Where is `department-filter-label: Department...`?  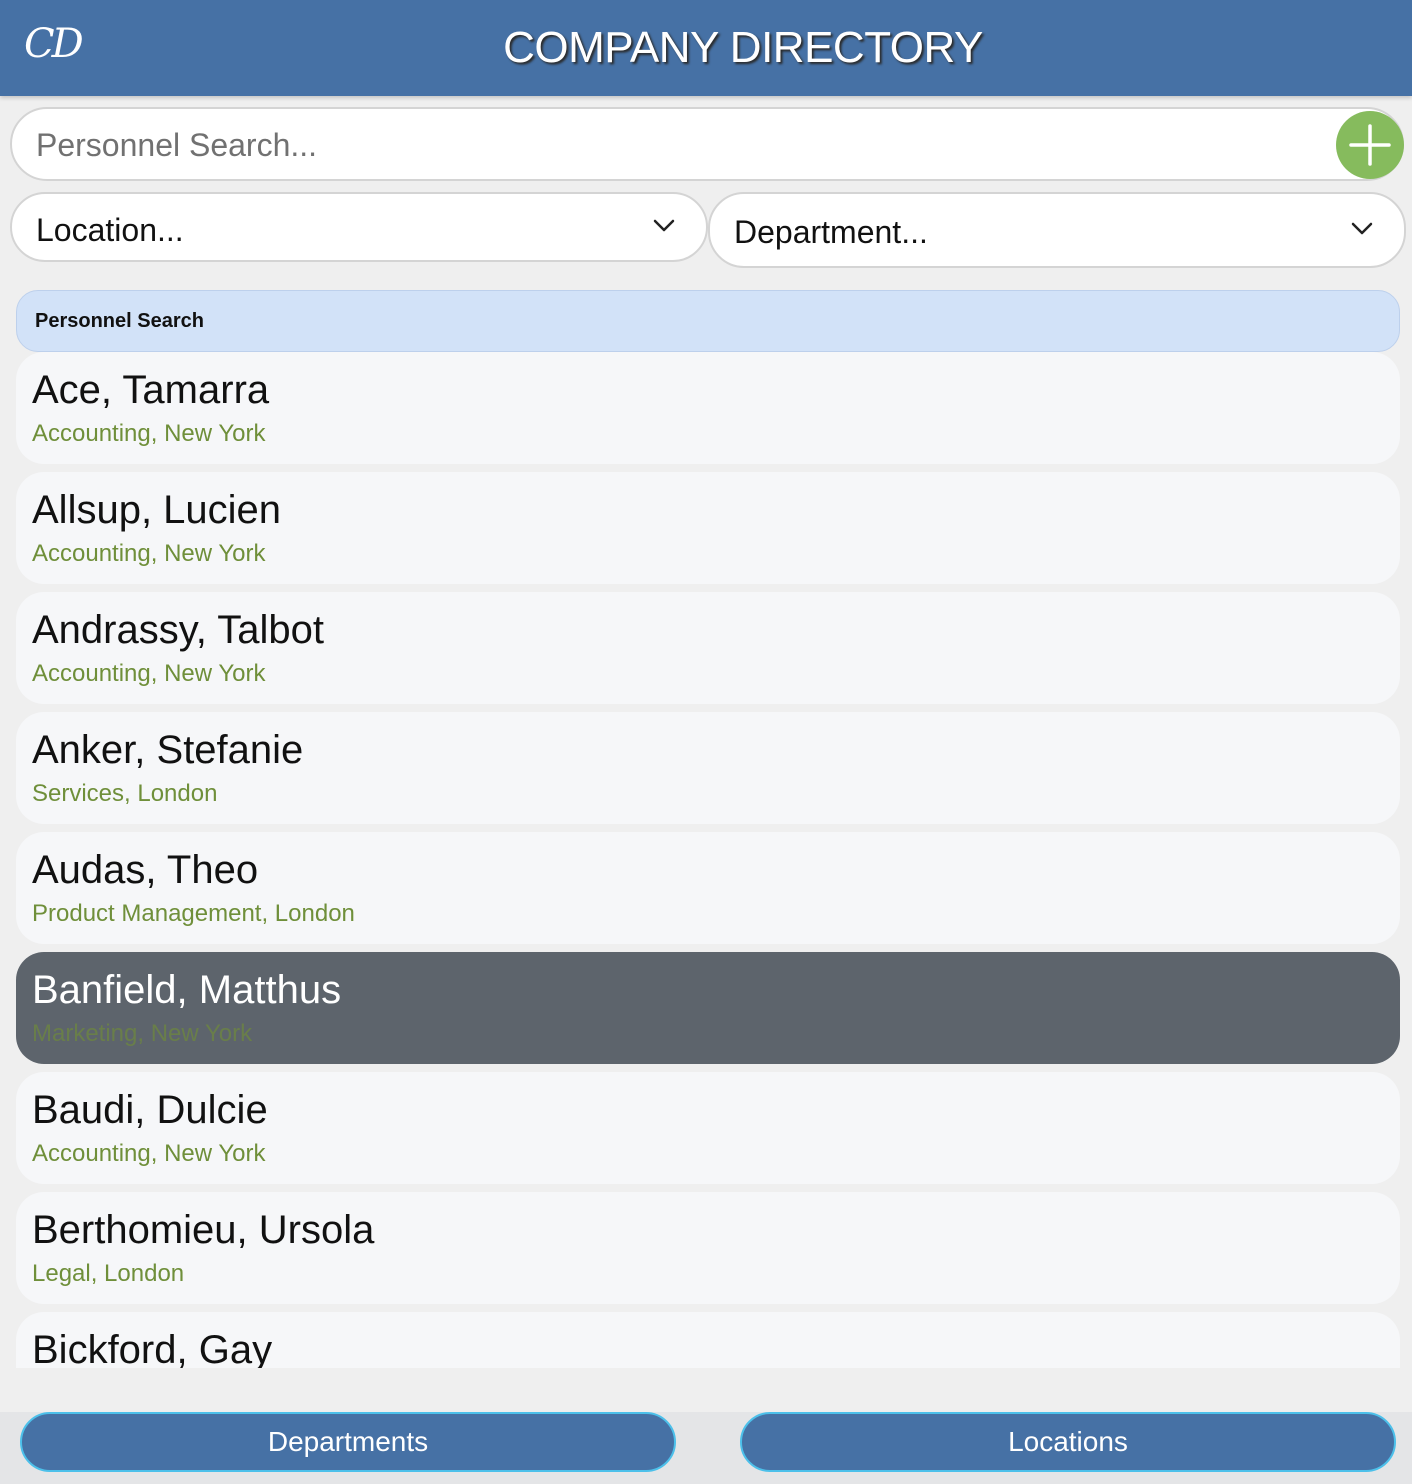
department-filter-label: Department... is located at coordinates (831, 232).